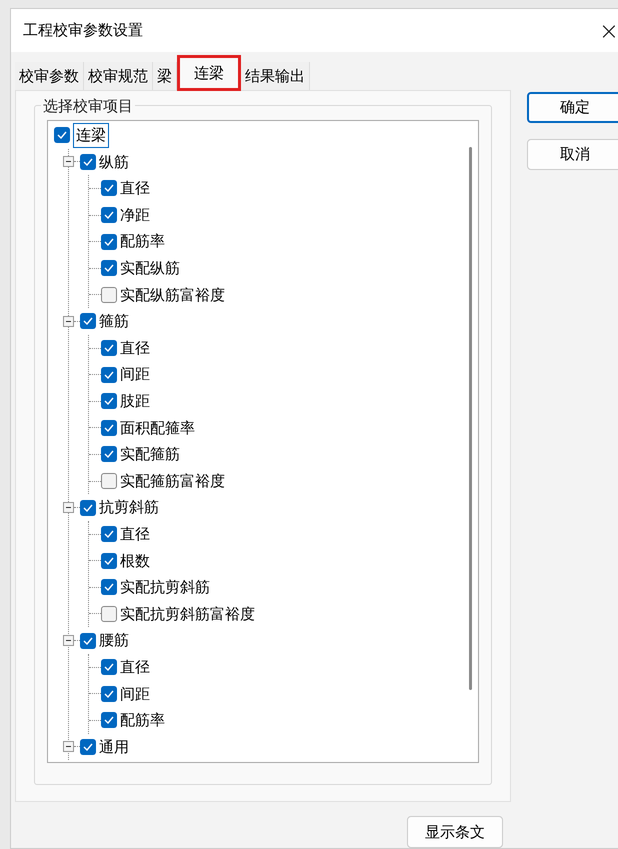  Describe the element at coordinates (187, 614) in the screenshot. I see `tree-item-label: 实配抗剪斜筋富裕度` at that location.